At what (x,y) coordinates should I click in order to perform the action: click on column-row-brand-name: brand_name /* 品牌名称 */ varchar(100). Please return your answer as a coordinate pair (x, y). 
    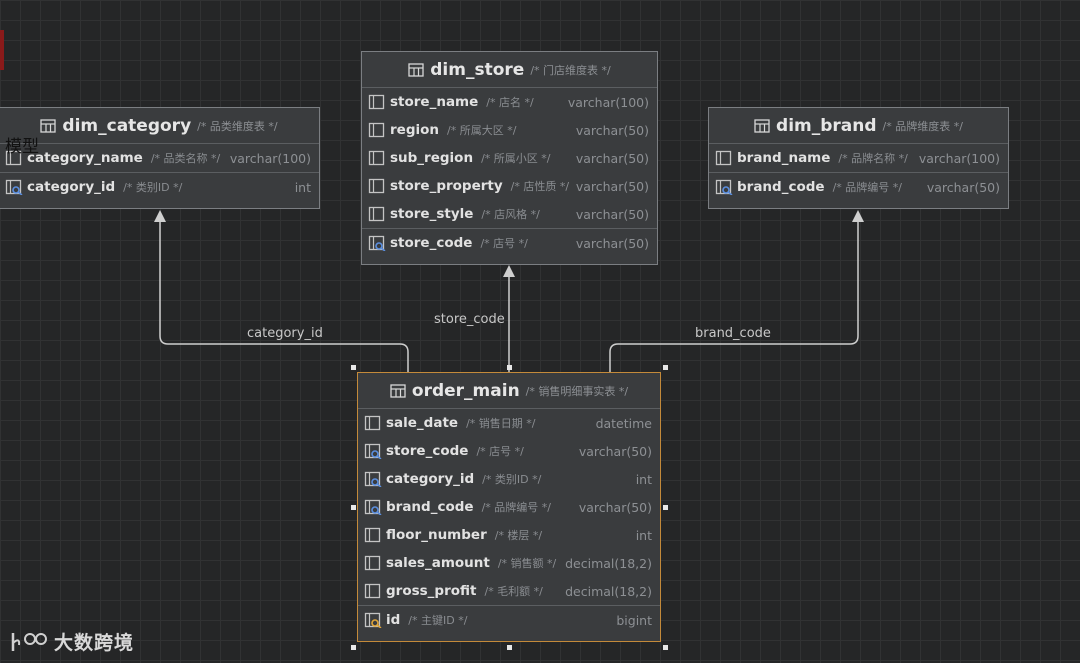
    Looking at the image, I should click on (858, 158).